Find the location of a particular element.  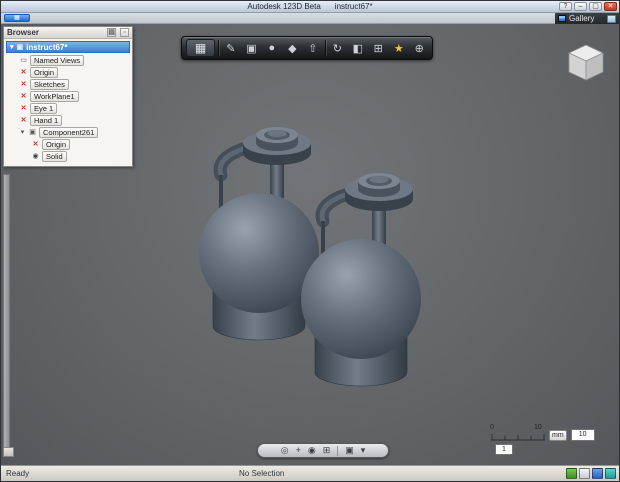

tree-item-sketches: ✕ Sketches is located at coordinates (68, 84).